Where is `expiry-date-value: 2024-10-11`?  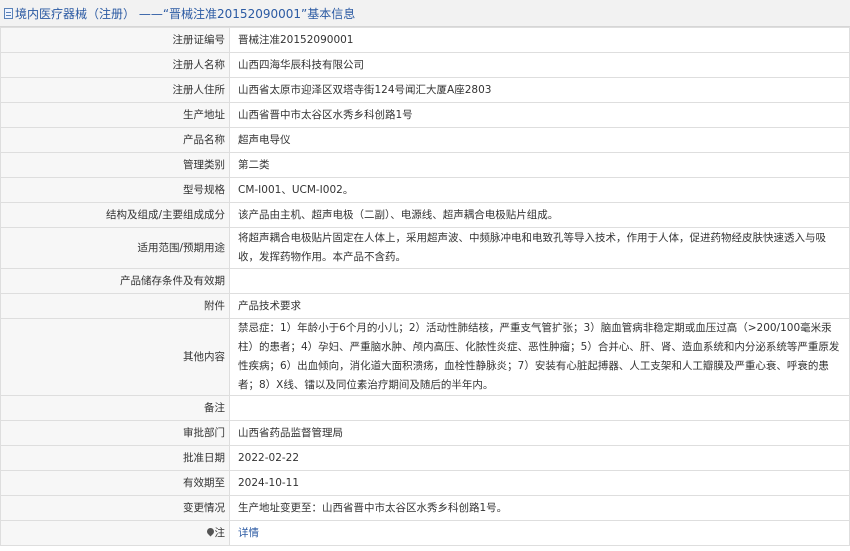
expiry-date-value: 2024-10-11 is located at coordinates (539, 483).